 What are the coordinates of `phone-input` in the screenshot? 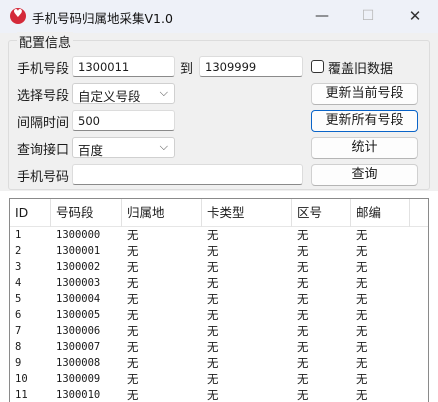 It's located at (187, 174).